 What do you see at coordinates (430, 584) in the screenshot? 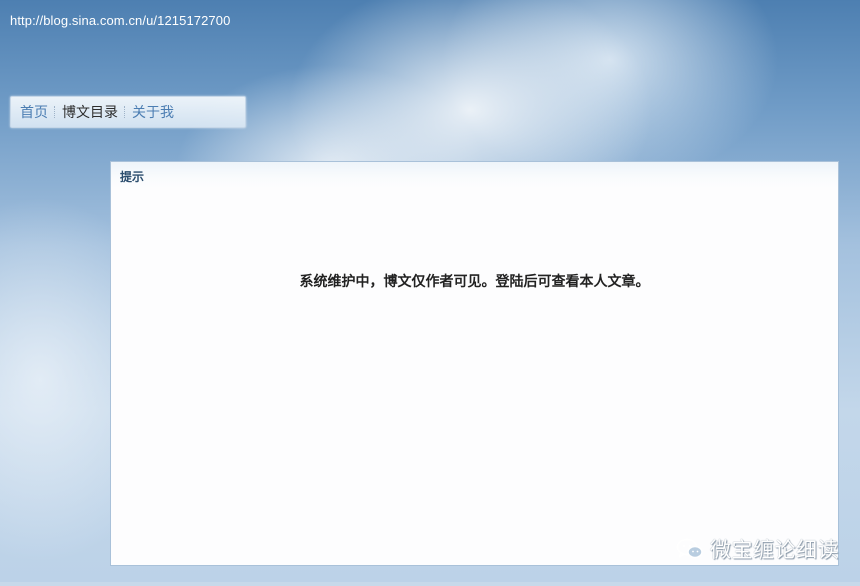
I see `bottom-strip` at bounding box center [430, 584].